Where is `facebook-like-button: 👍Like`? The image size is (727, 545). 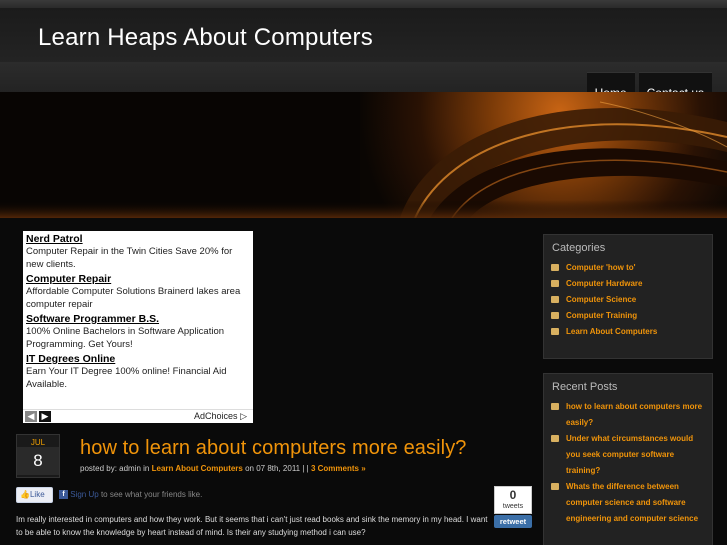 facebook-like-button: 👍Like is located at coordinates (34, 495).